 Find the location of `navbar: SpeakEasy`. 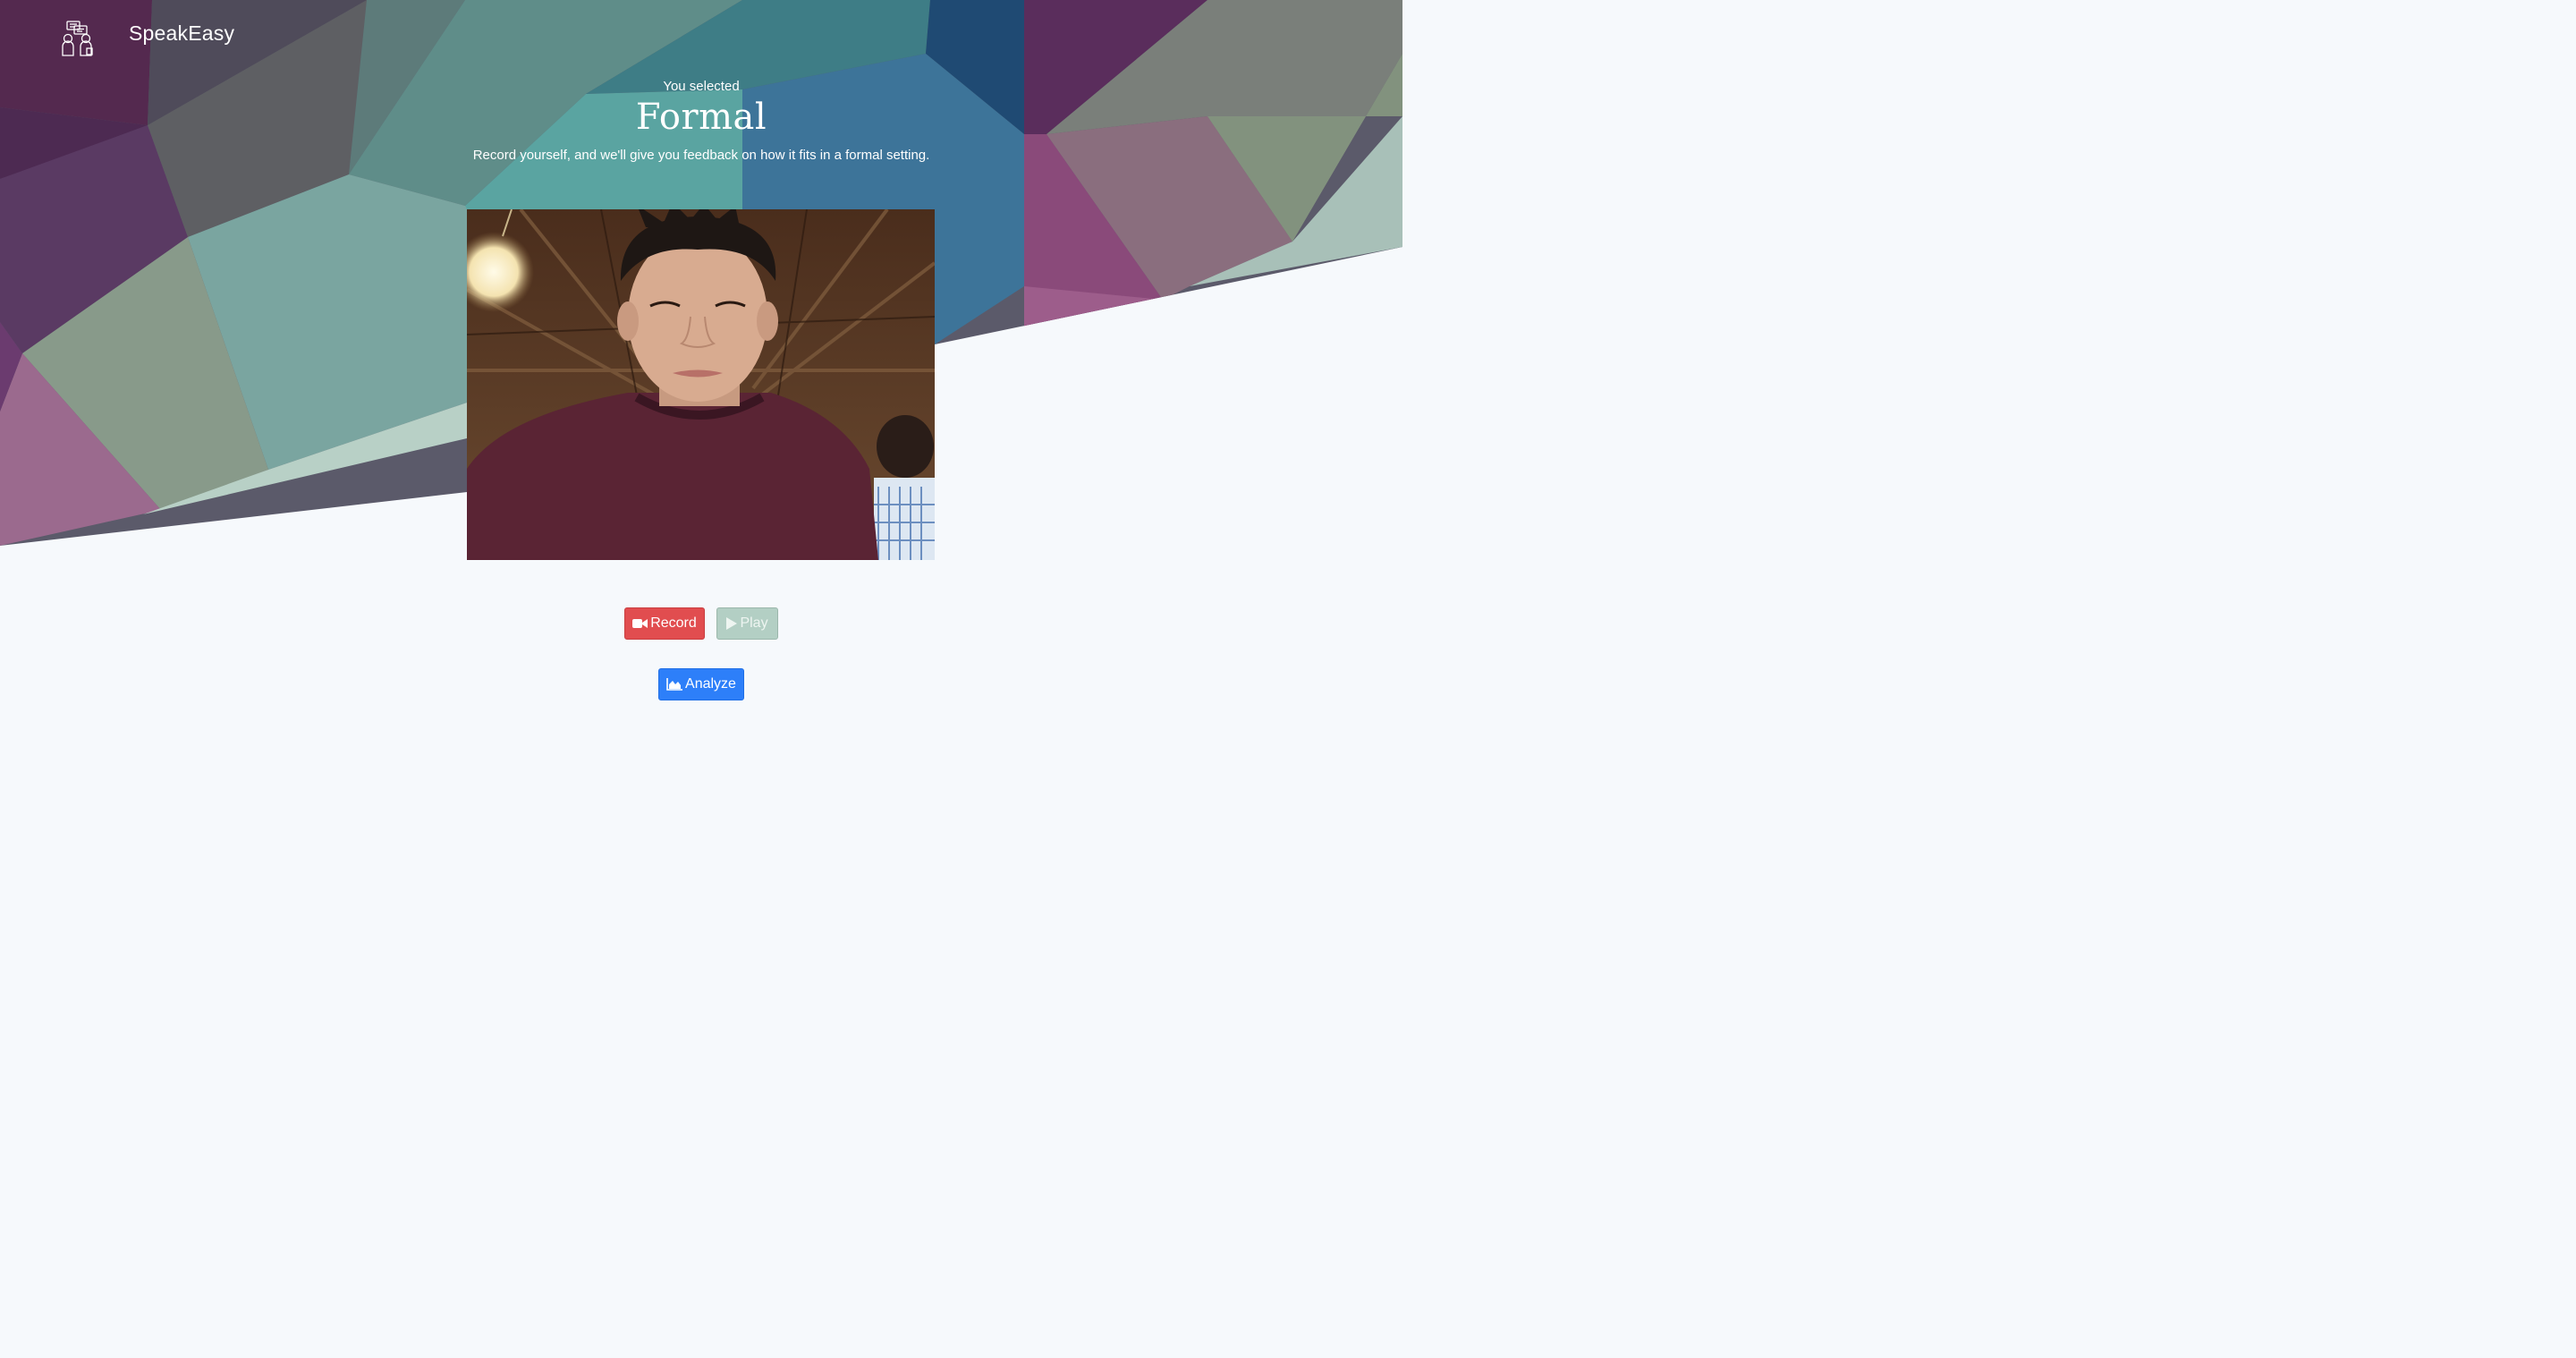

navbar: SpeakEasy is located at coordinates (701, 38).